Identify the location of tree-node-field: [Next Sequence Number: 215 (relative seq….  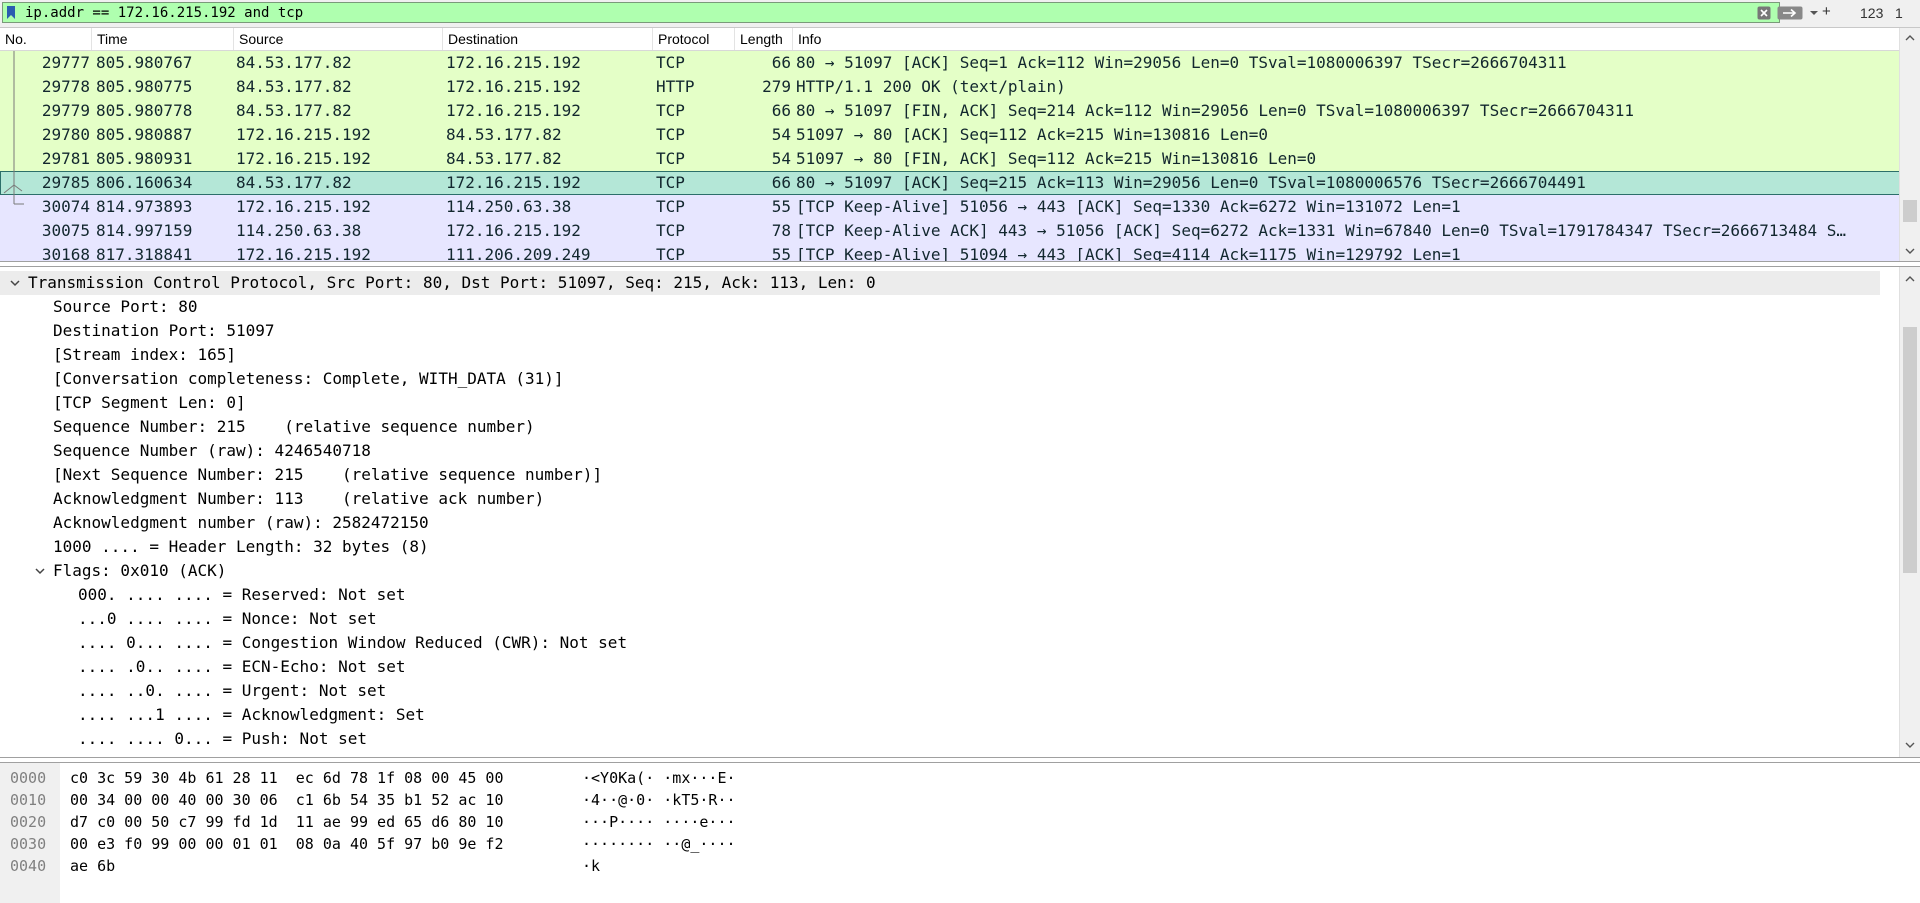
(327, 475).